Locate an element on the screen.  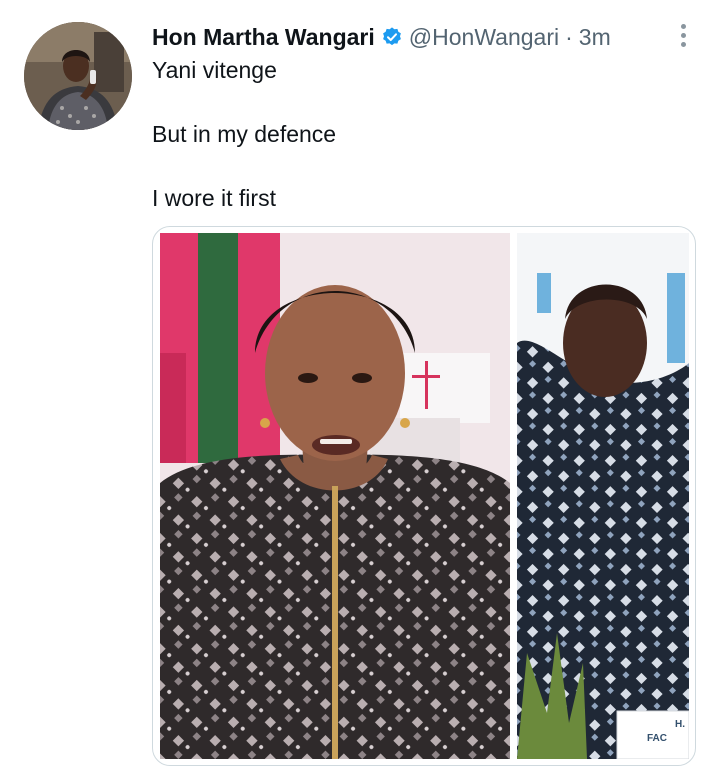
tweet-timestamp: 3m is located at coordinates (595, 37).